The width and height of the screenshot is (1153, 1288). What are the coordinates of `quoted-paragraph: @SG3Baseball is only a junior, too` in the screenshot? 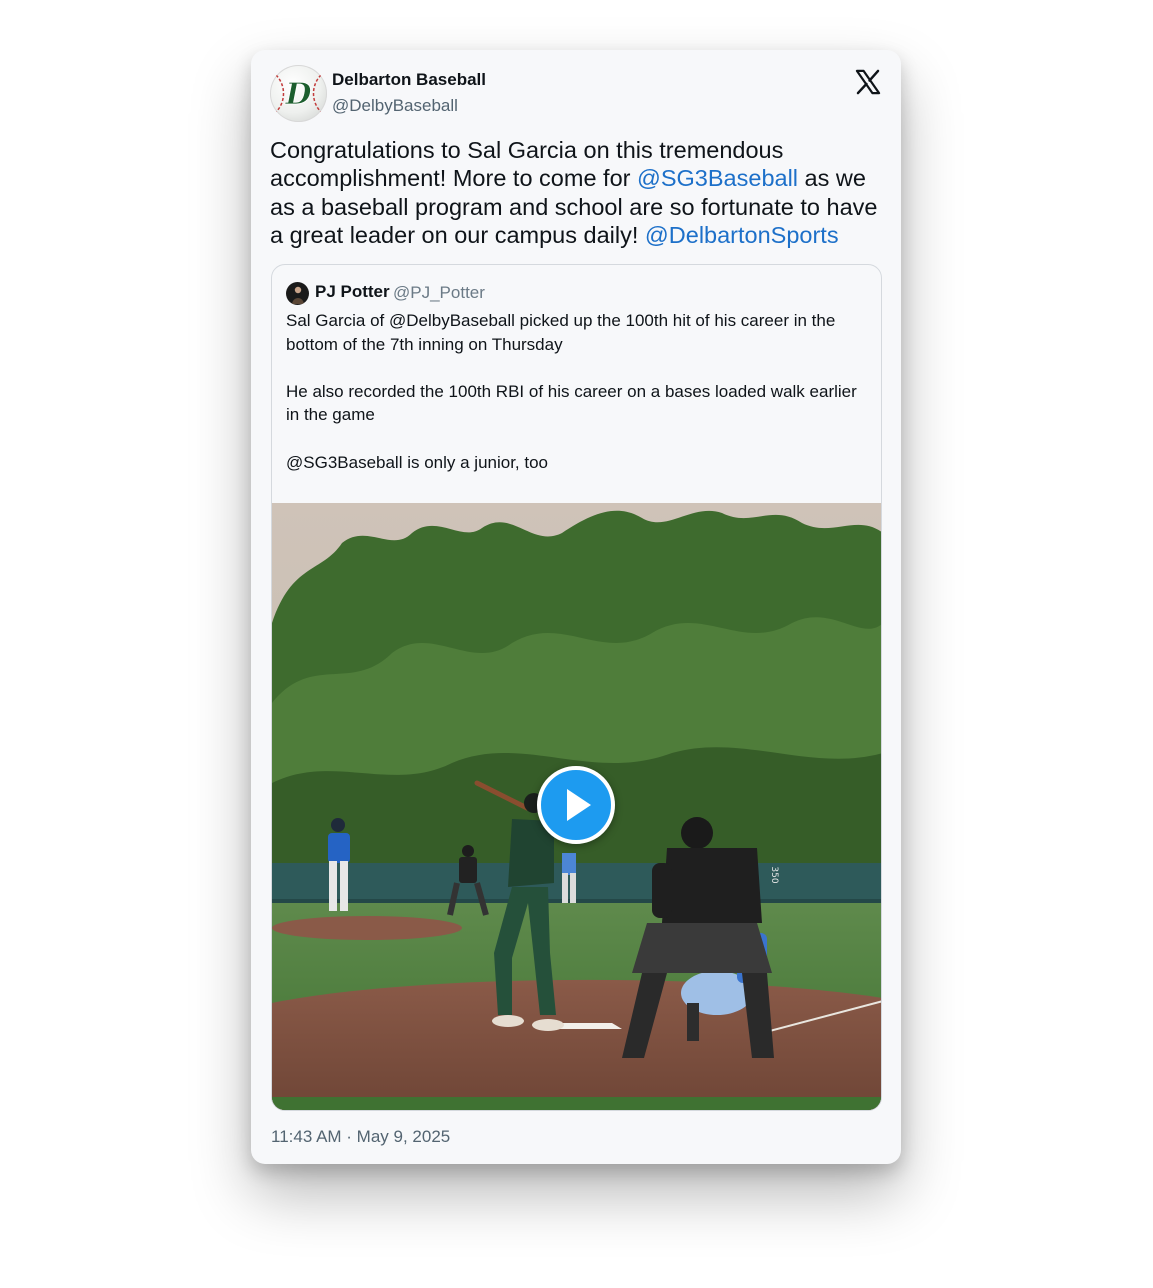 It's located at (417, 462).